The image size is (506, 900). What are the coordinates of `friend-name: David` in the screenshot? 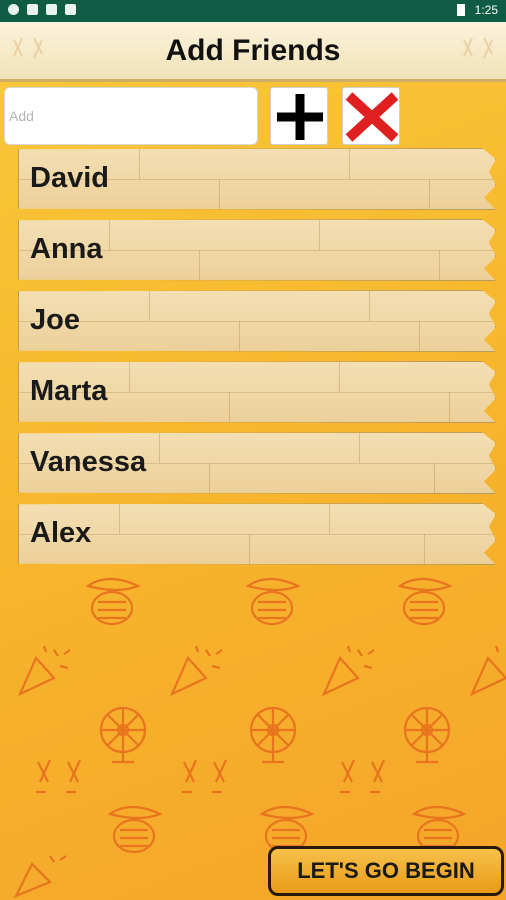 It's located at (69, 178).